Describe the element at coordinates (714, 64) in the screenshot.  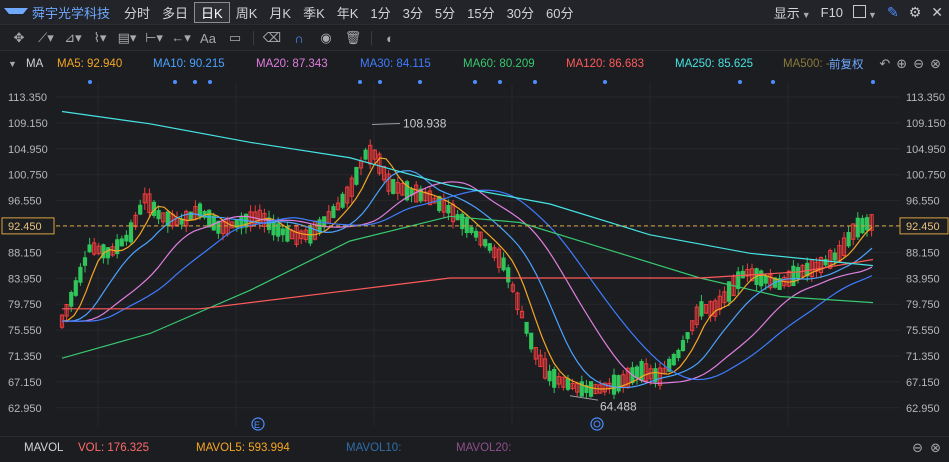
I see `ma250-value: MA250: 85.625` at that location.